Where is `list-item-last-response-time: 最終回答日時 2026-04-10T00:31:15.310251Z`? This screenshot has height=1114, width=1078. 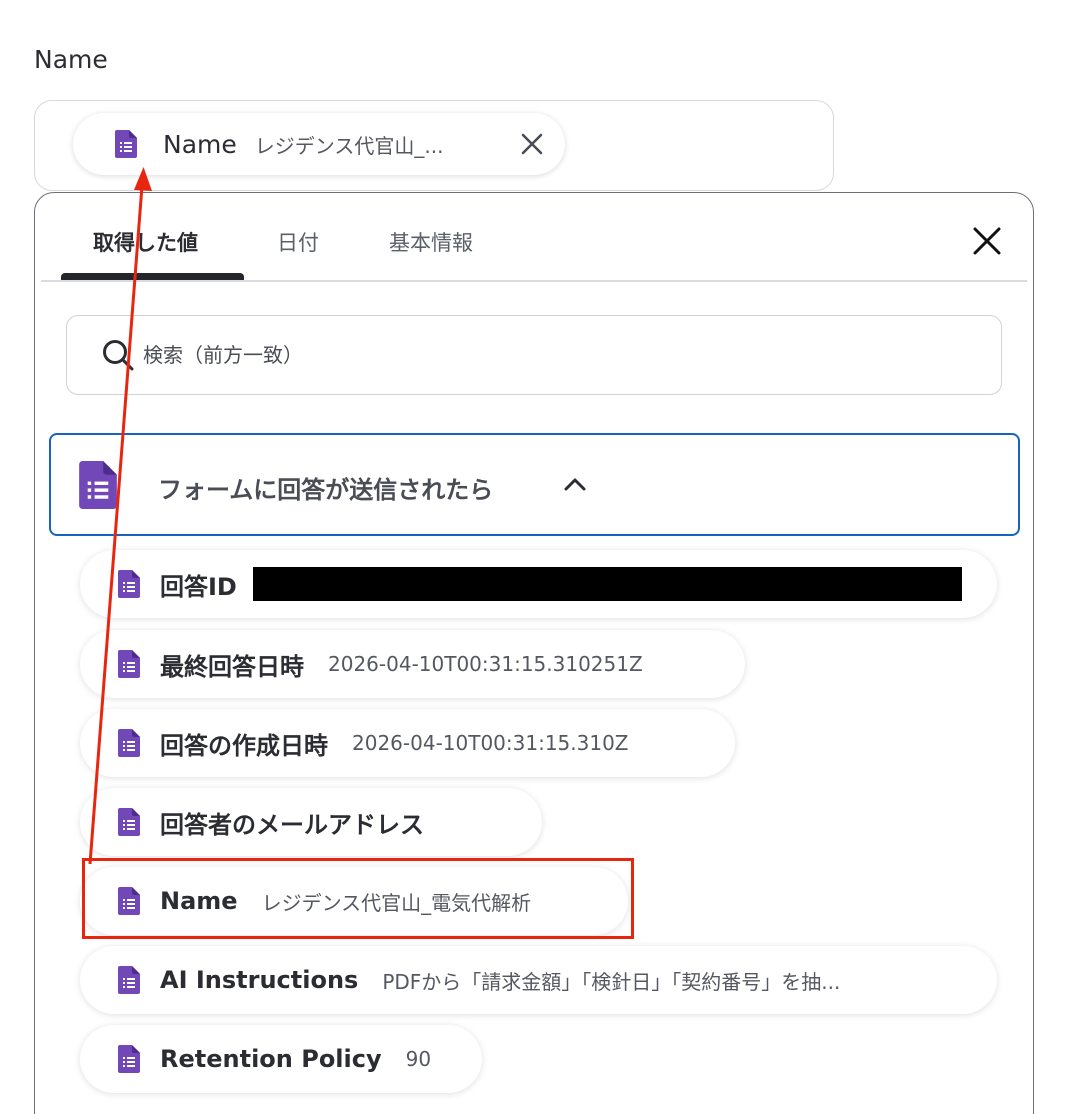 list-item-last-response-time: 最終回答日時 2026-04-10T00:31:15.310251Z is located at coordinates (412, 664).